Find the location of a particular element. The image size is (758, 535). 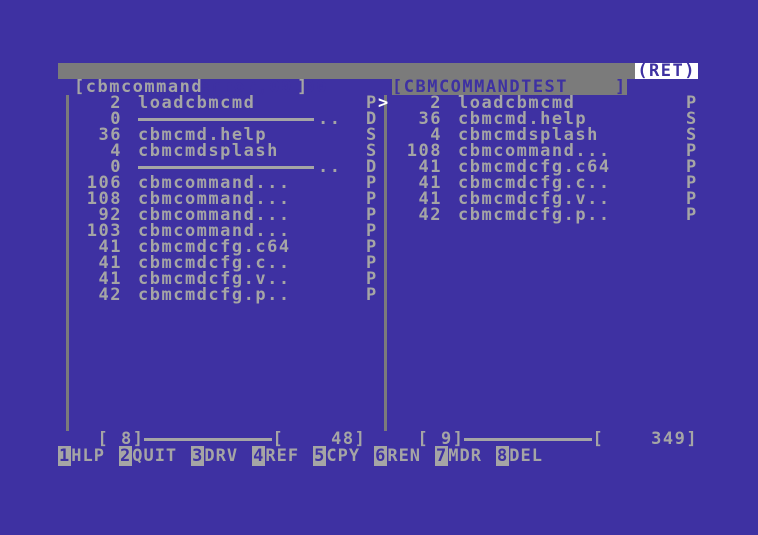

fkey-number: 2 is located at coordinates (125, 456).